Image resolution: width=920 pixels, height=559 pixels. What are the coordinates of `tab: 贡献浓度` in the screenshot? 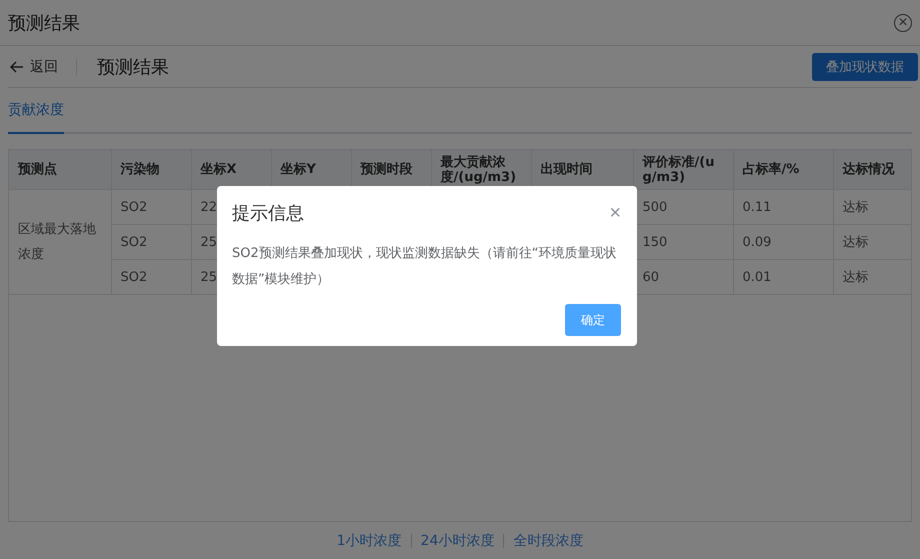 It's located at (36, 111).